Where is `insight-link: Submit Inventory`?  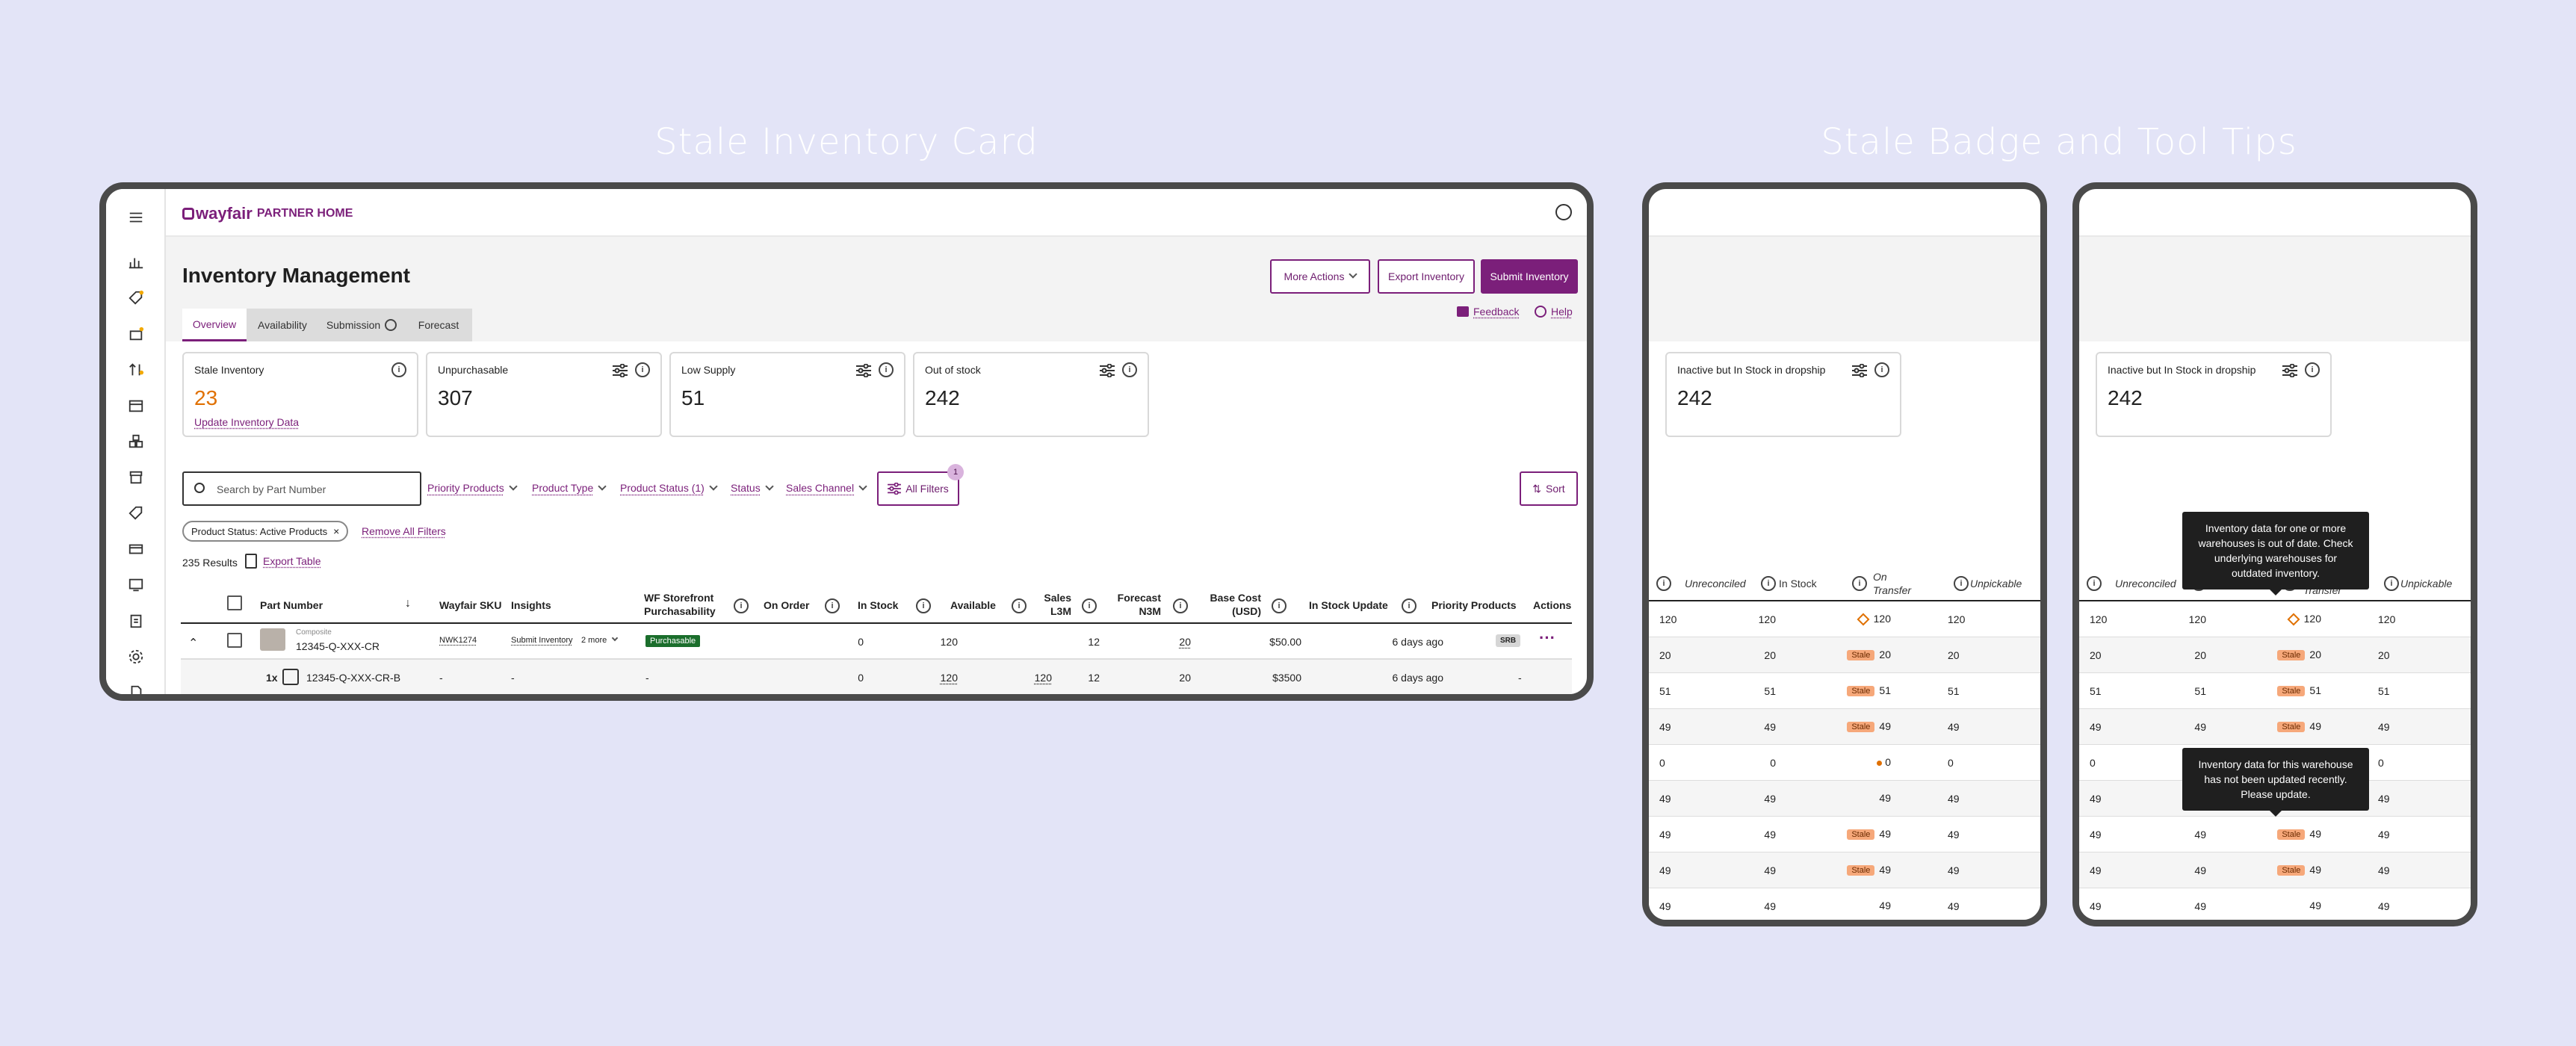 insight-link: Submit Inventory is located at coordinates (542, 641).